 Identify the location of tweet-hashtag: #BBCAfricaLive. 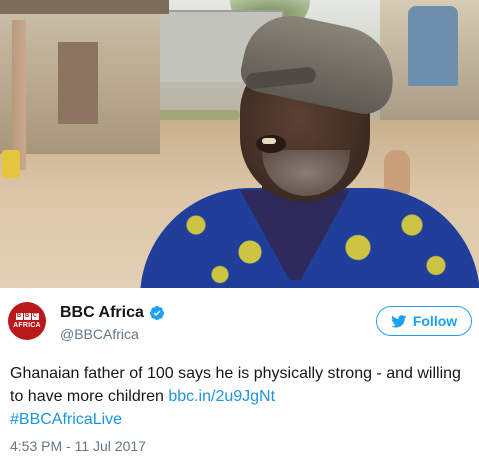
(66, 419).